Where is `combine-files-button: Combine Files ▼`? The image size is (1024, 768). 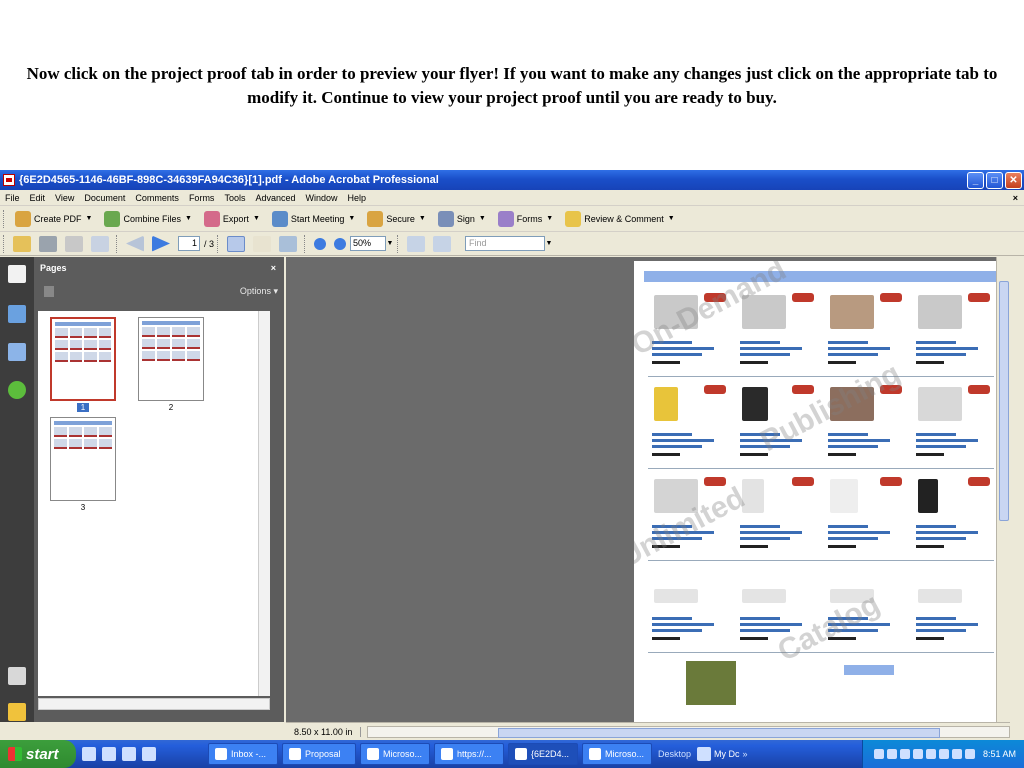 combine-files-button: Combine Files ▼ is located at coordinates (147, 219).